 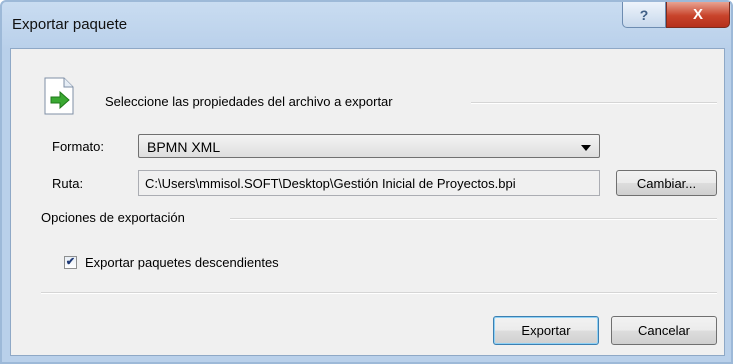 What do you see at coordinates (182, 262) in the screenshot?
I see `export-children-label: Exportar paquetes descendientes` at bounding box center [182, 262].